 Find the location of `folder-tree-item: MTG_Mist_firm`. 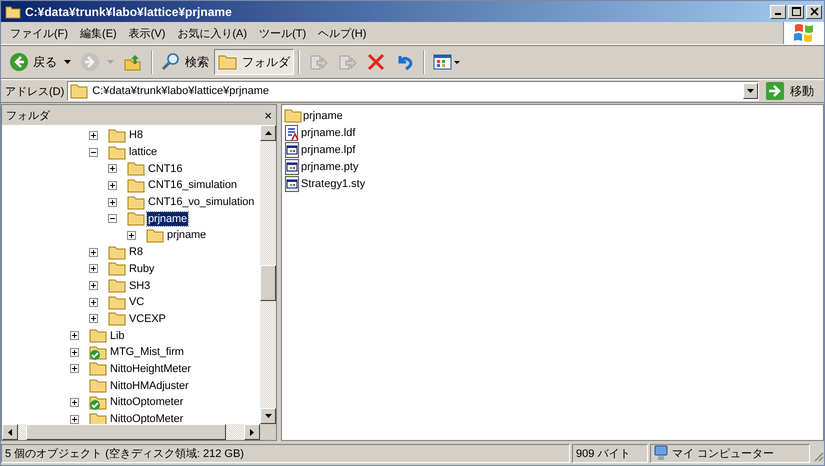

folder-tree-item: MTG_Mist_firm is located at coordinates (147, 352).